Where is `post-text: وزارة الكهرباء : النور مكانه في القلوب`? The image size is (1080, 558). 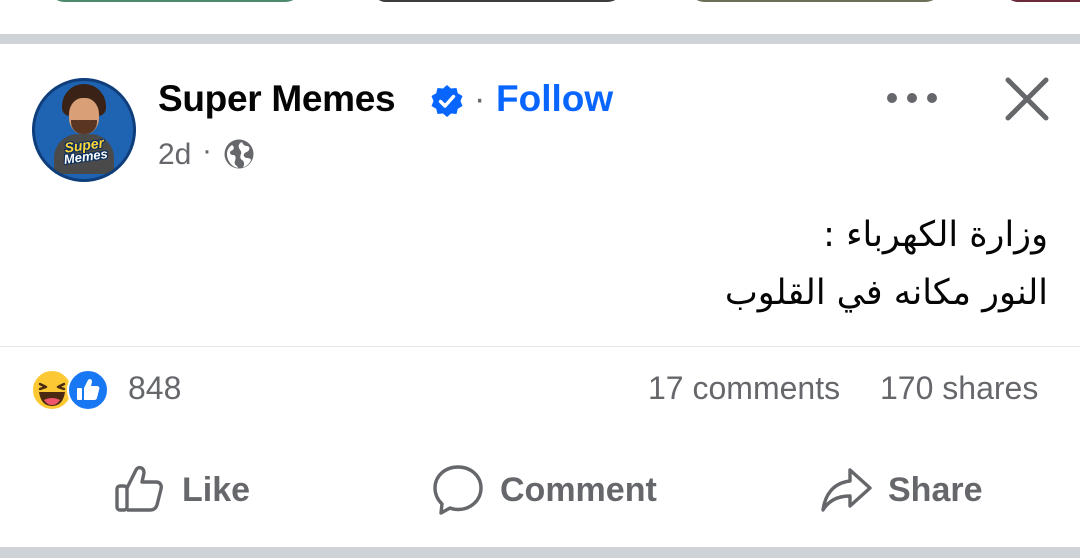 post-text: وزارة الكهرباء : النور مكانه في القلوب is located at coordinates (668, 264).